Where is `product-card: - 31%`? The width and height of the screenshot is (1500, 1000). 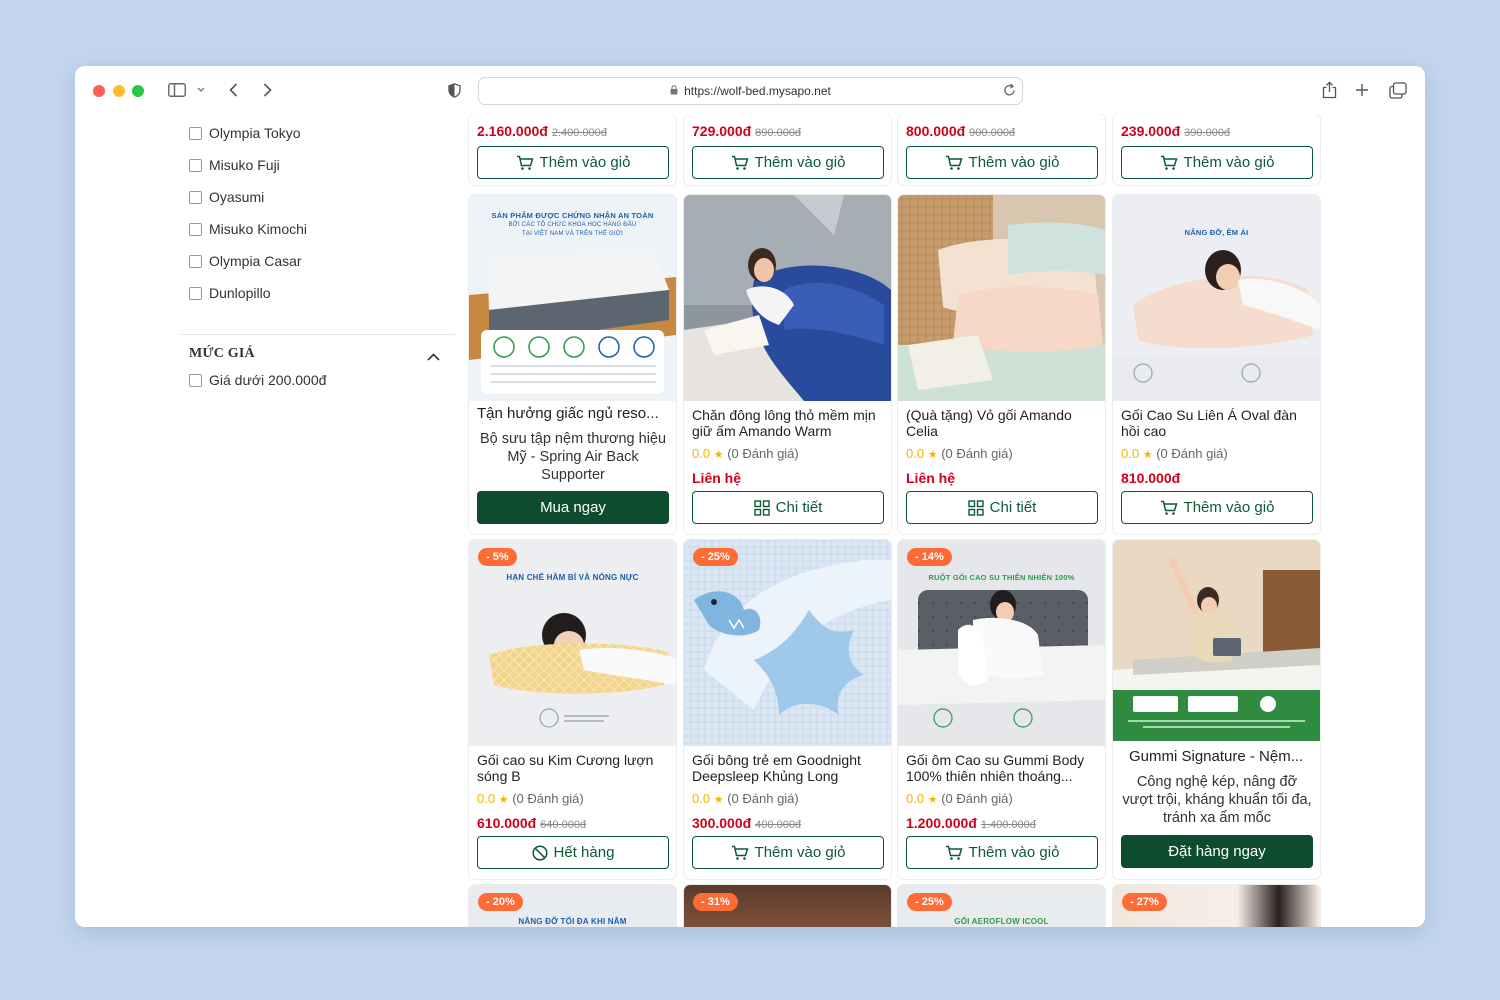 product-card: - 31% is located at coordinates (787, 906).